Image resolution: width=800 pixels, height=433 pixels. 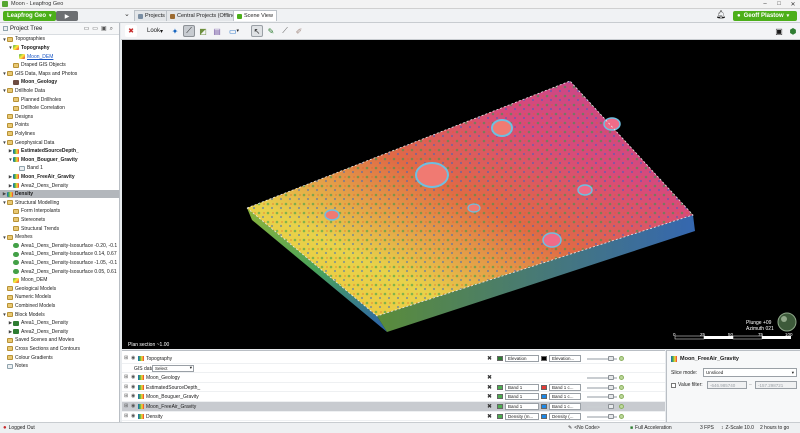 I want to click on tree-item: Designs, so click(x=59, y=116).